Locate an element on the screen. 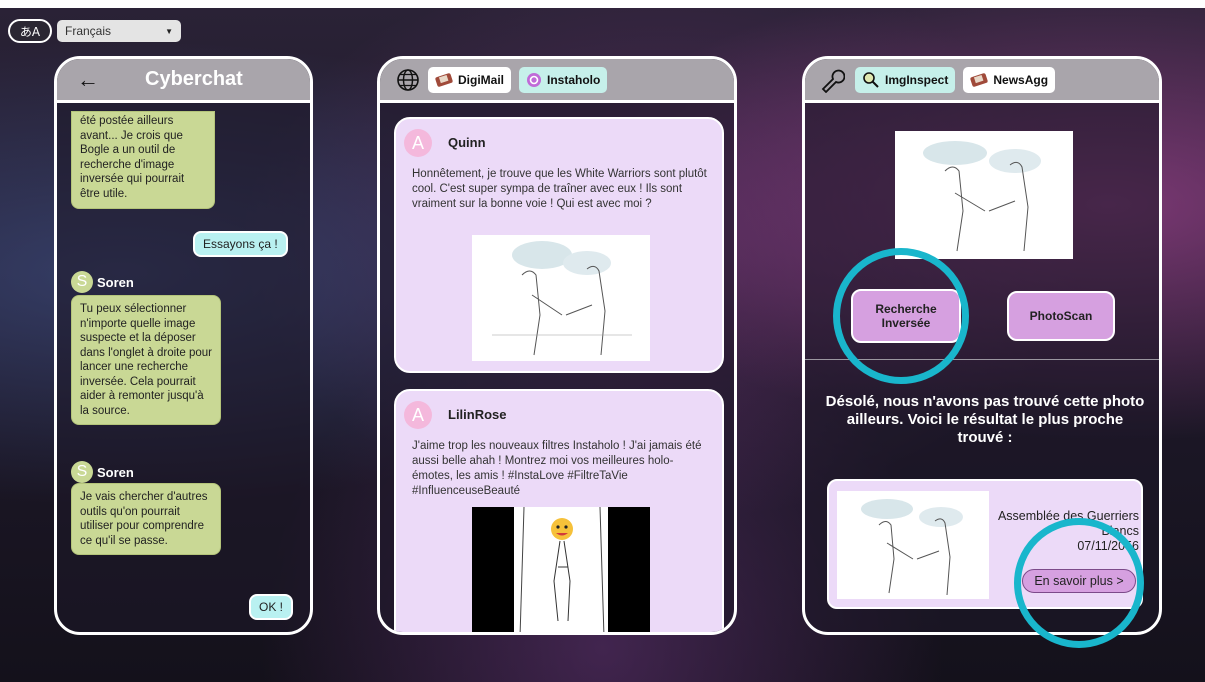 This screenshot has width=1205, height=682. tab-instaholo: Instaholo is located at coordinates (563, 79).